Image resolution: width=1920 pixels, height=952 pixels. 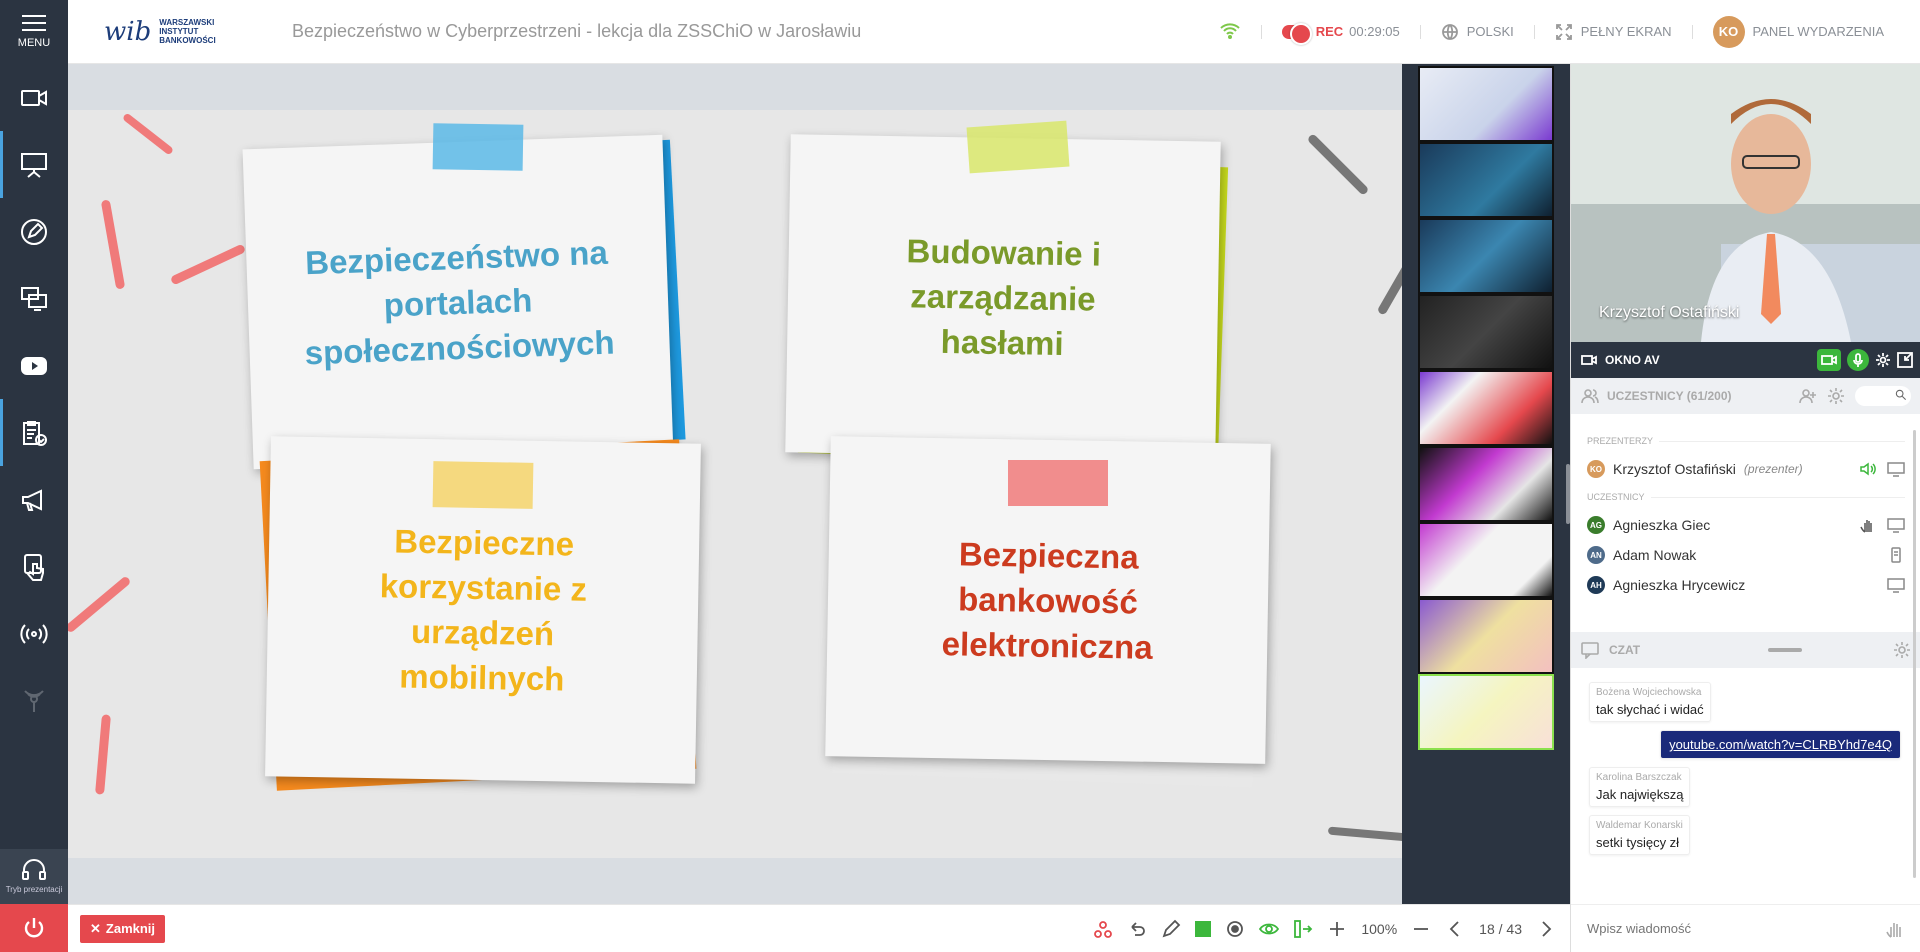 What do you see at coordinates (1546, 929) in the screenshot?
I see `next-slide-icon` at bounding box center [1546, 929].